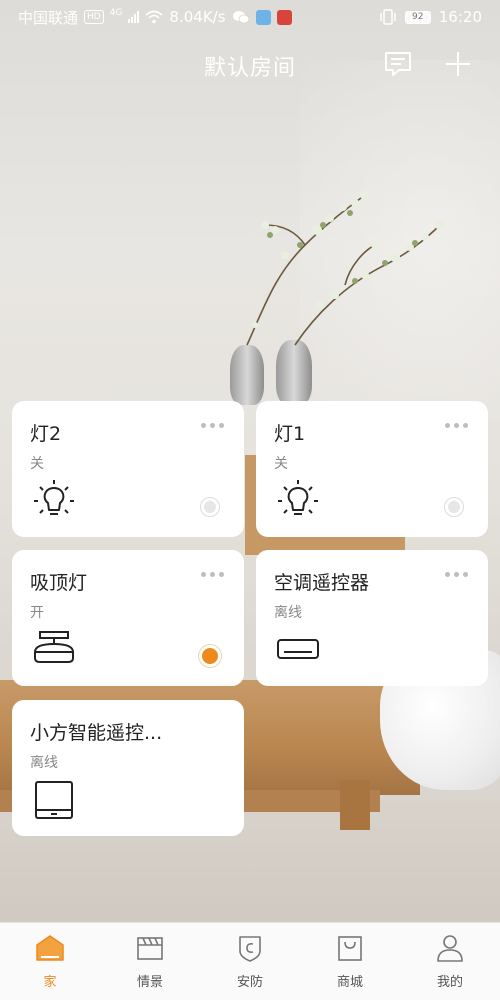  I want to click on nav-label: 我的, so click(449, 982).